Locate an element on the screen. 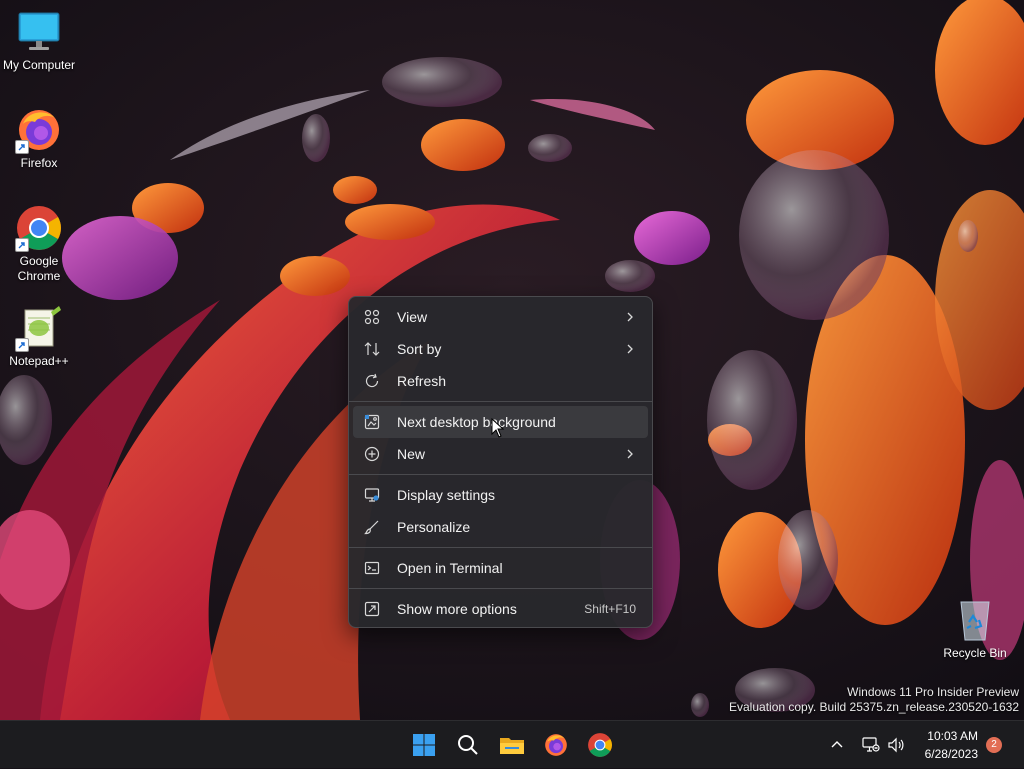 The height and width of the screenshot is (769, 1024). menu-item-label: Display settings is located at coordinates (446, 495).